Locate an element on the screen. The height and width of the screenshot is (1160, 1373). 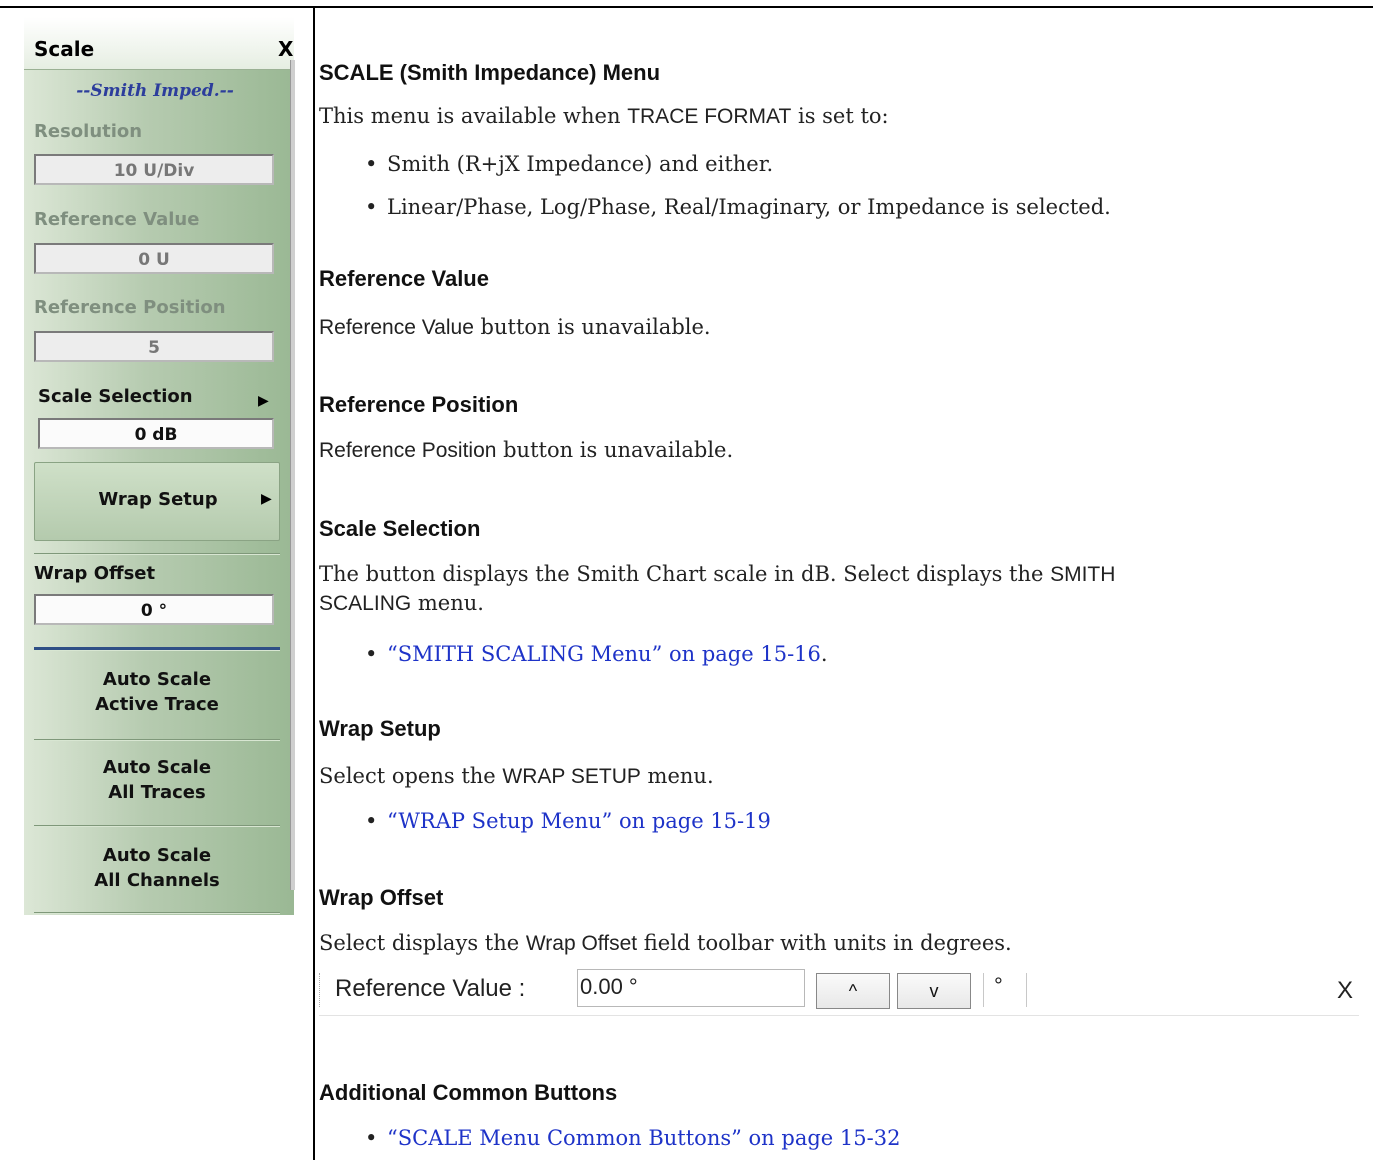
menu-name: TRACE FORMAT is located at coordinates (709, 116).